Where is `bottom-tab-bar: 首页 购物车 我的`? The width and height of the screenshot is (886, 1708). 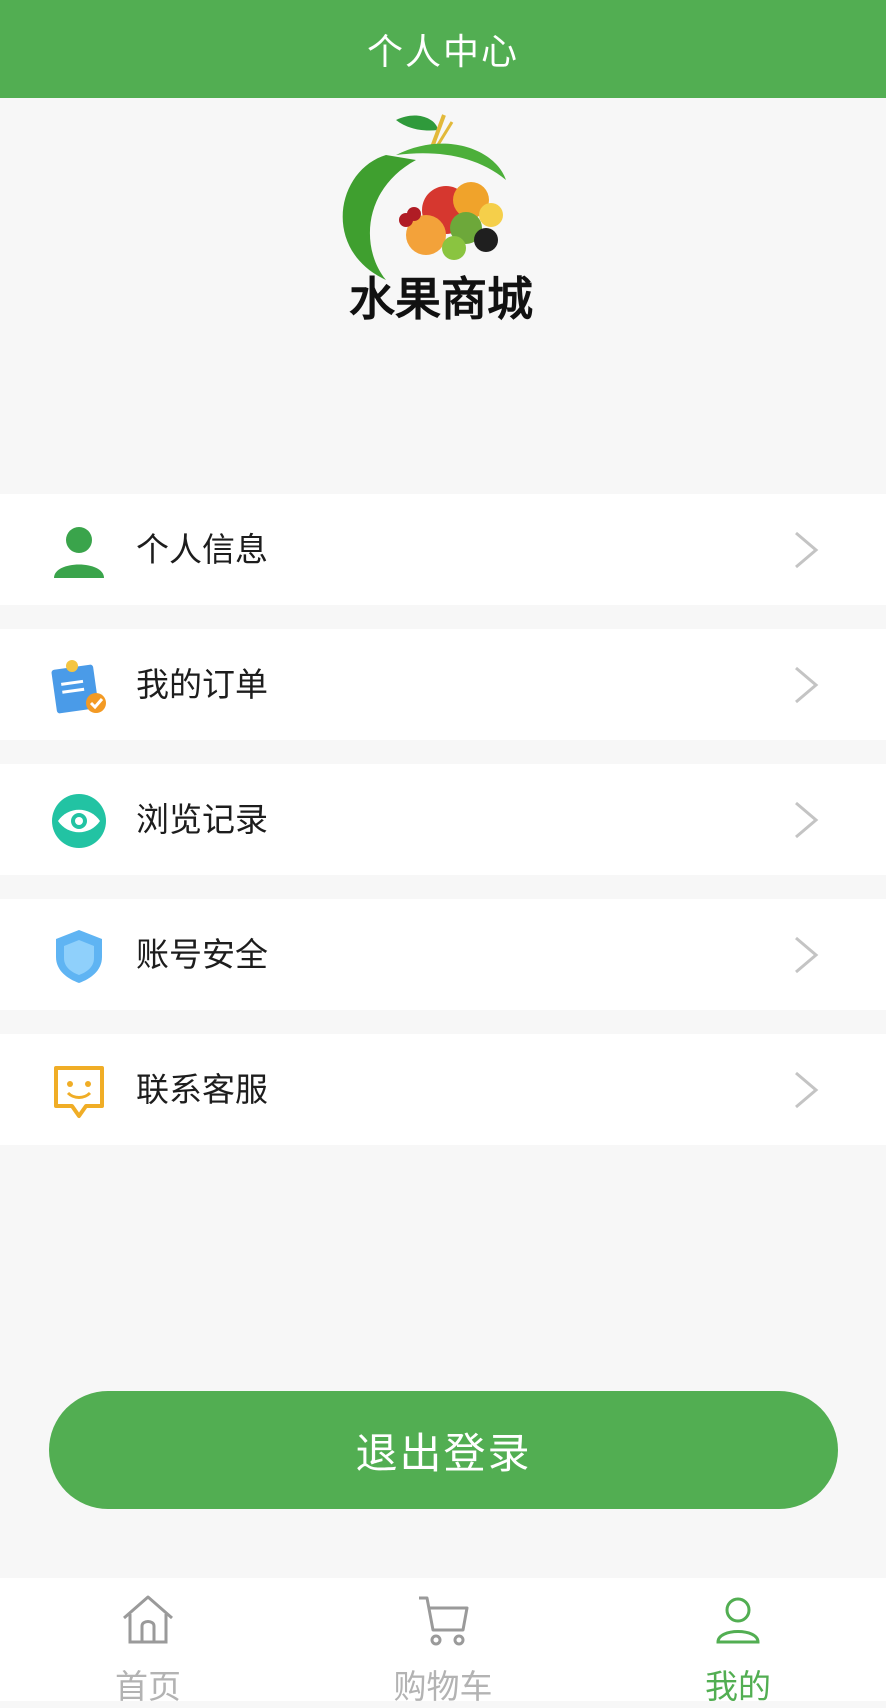
bottom-tab-bar: 首页 购物车 我的 is located at coordinates (443, 1642).